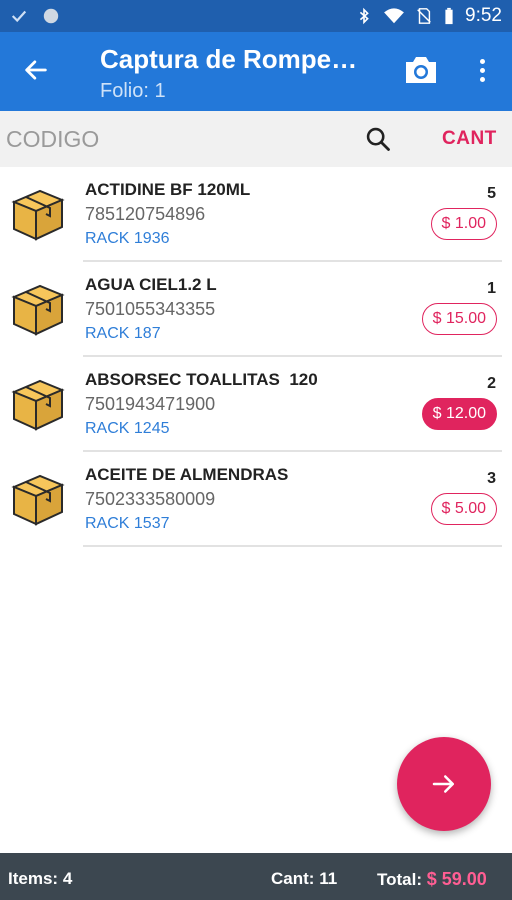 This screenshot has width=512, height=900. What do you see at coordinates (483, 15) in the screenshot?
I see `status-time: 9:52` at bounding box center [483, 15].